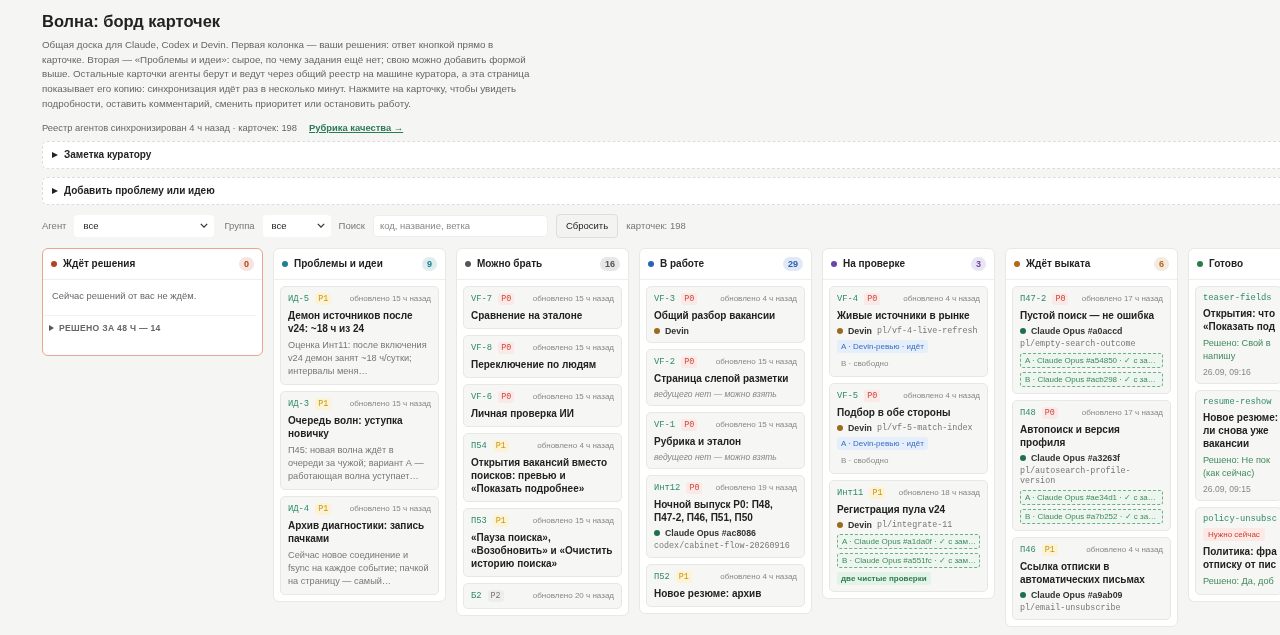  I want to click on card-title: Политика: фра отписку от пис, so click(1240, 557).